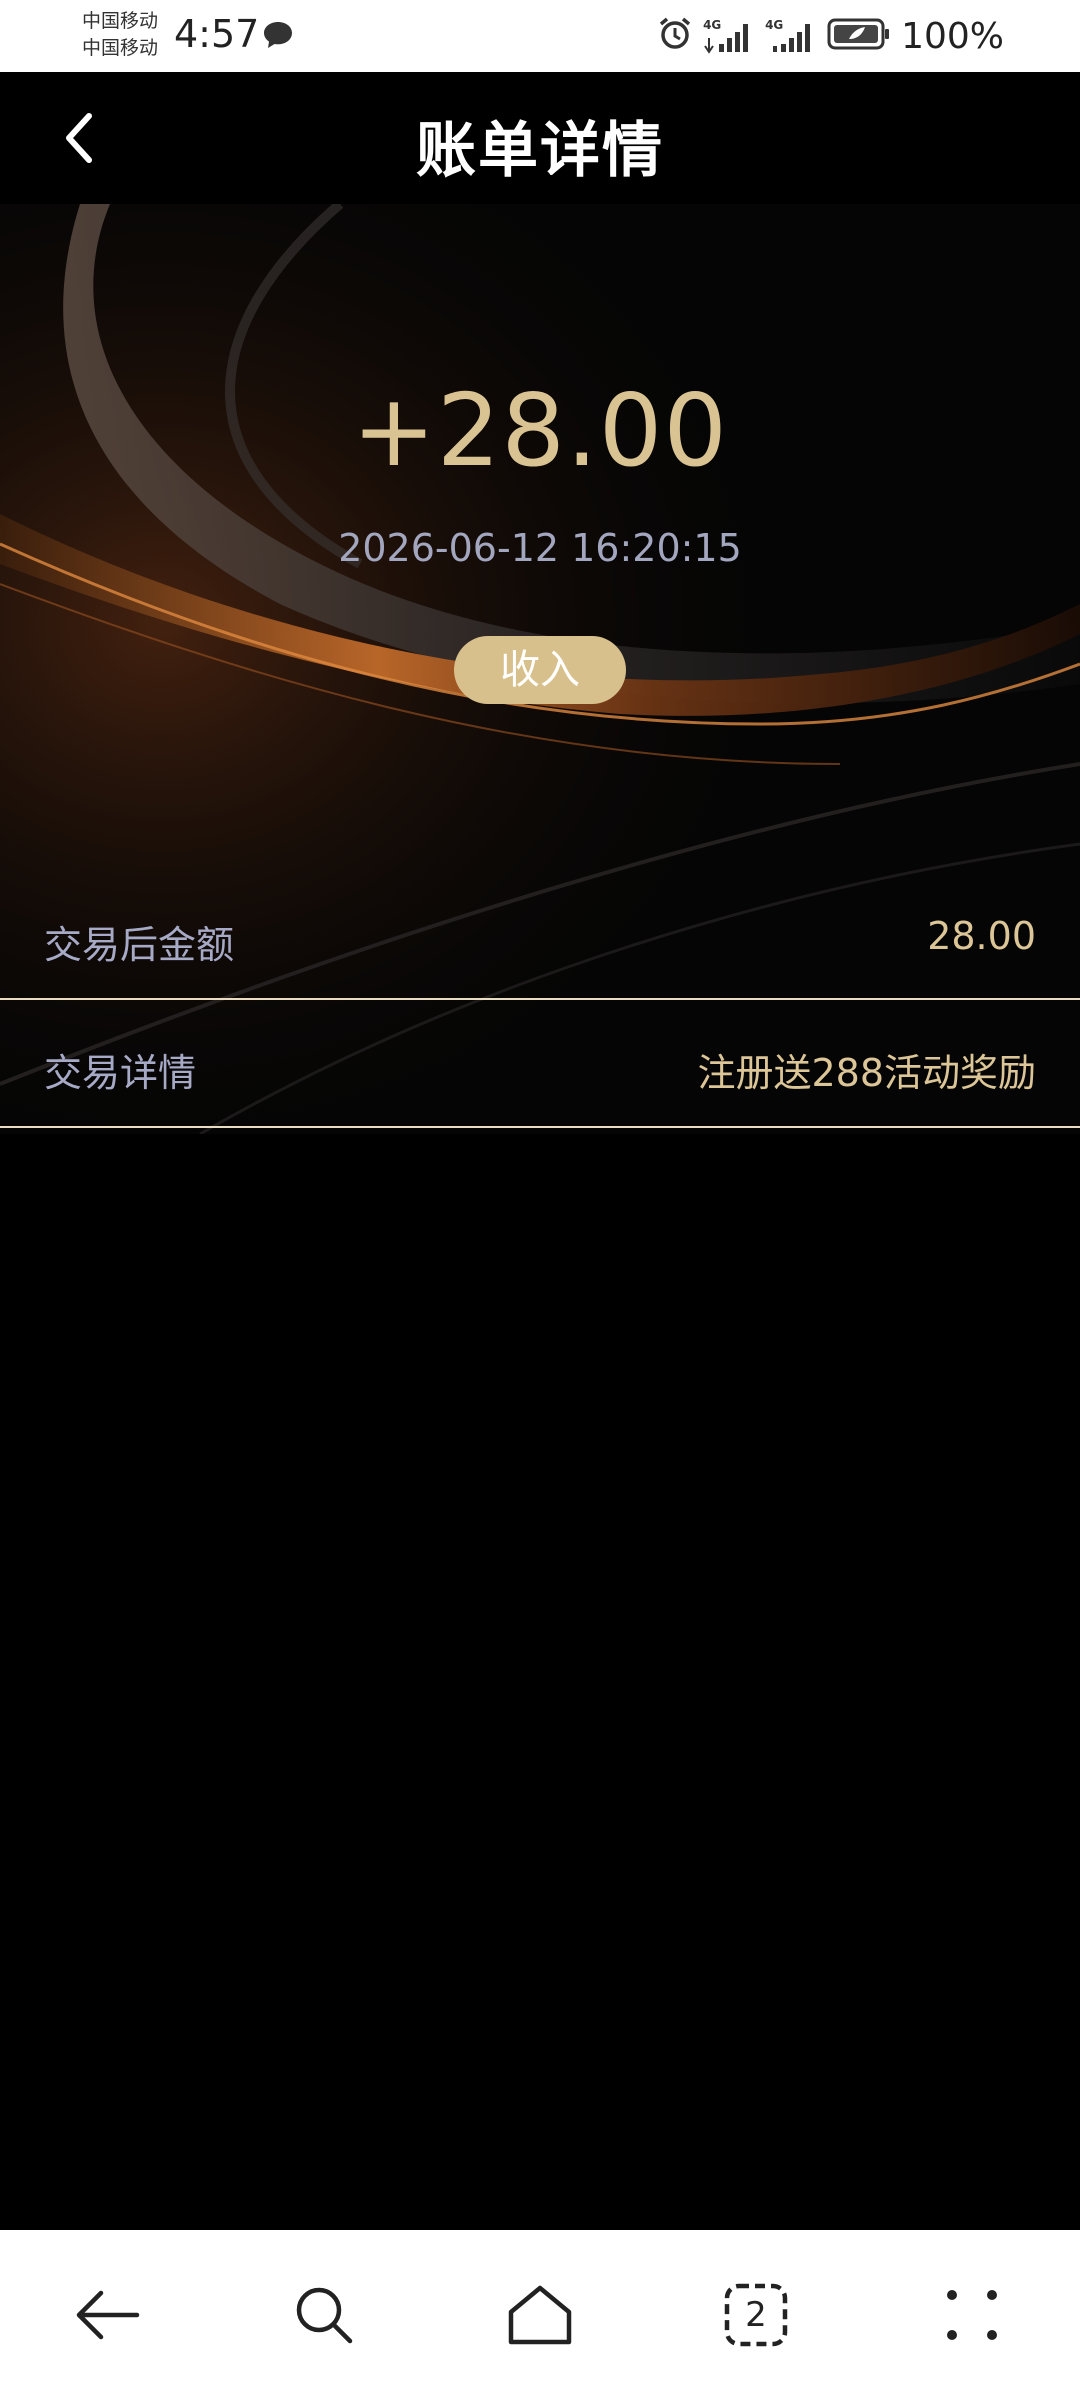 This screenshot has width=1080, height=2400. I want to click on arrow-left-icon, so click(108, 2315).